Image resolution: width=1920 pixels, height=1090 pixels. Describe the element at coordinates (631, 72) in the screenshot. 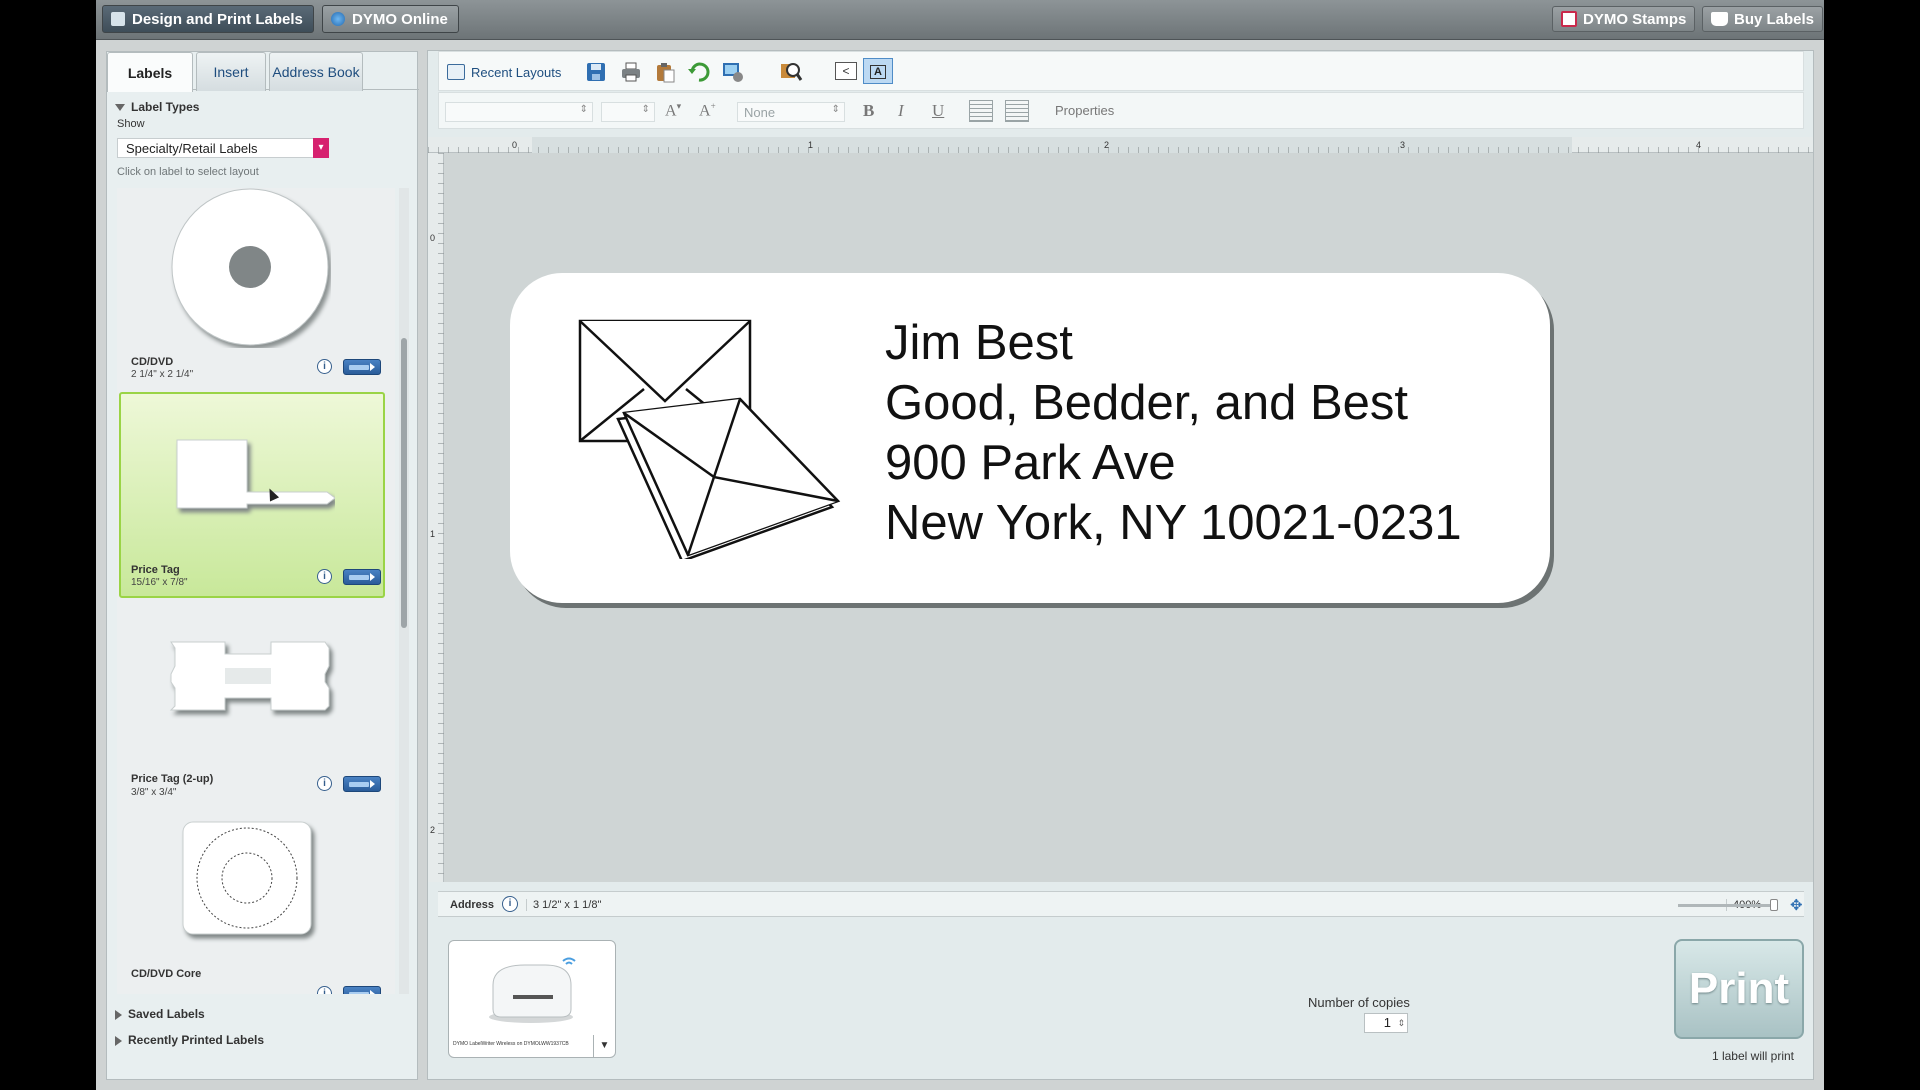

I see `print-icon` at that location.